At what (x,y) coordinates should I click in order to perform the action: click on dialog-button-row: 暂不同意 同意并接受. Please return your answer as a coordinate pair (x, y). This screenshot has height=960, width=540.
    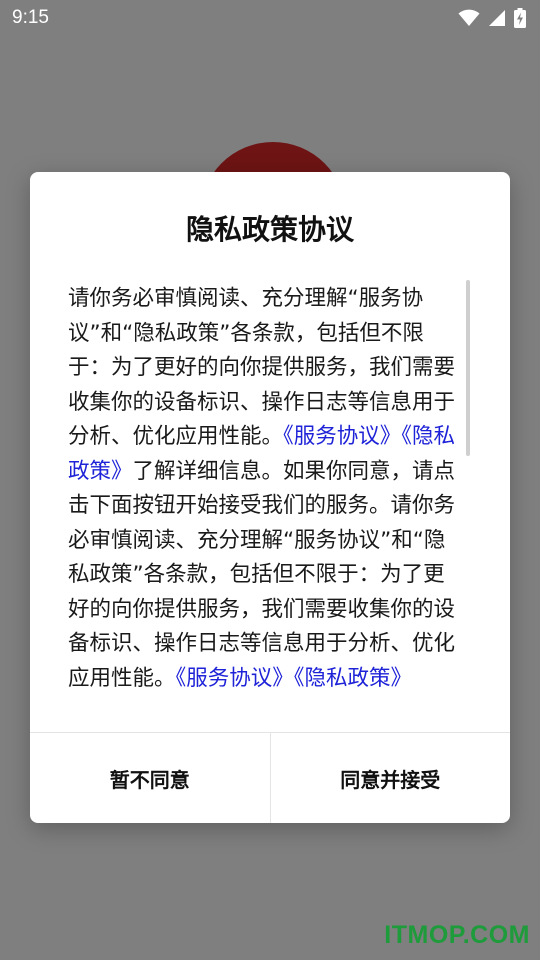
    Looking at the image, I should click on (270, 777).